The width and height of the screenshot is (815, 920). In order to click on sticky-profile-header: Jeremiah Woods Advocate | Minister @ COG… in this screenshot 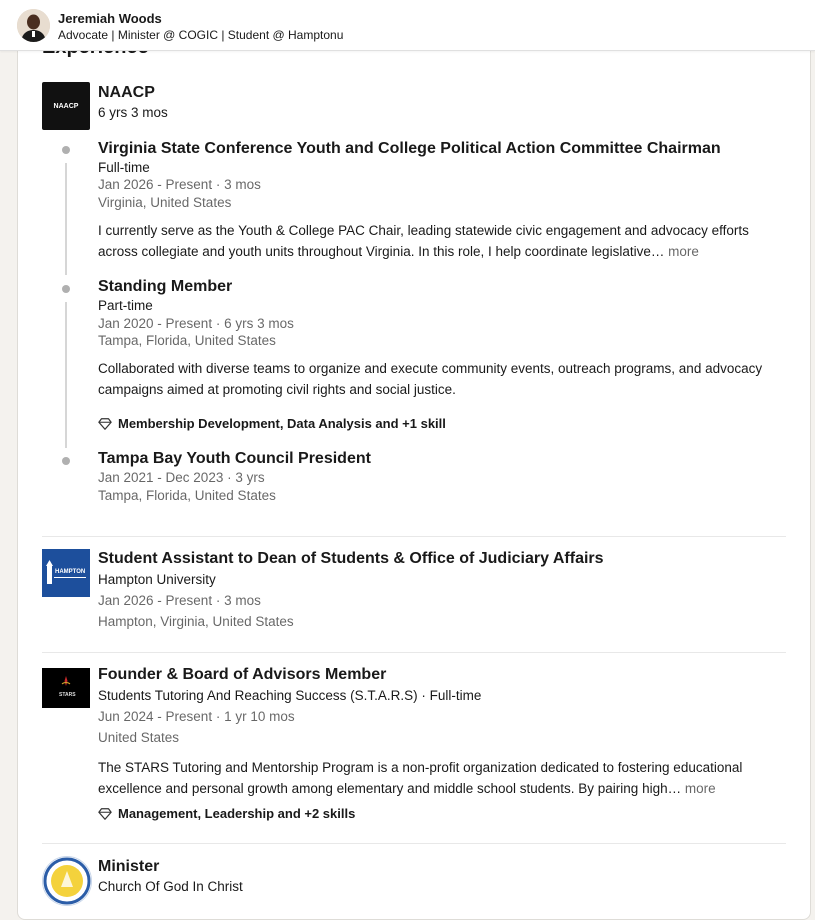, I will do `click(407, 25)`.